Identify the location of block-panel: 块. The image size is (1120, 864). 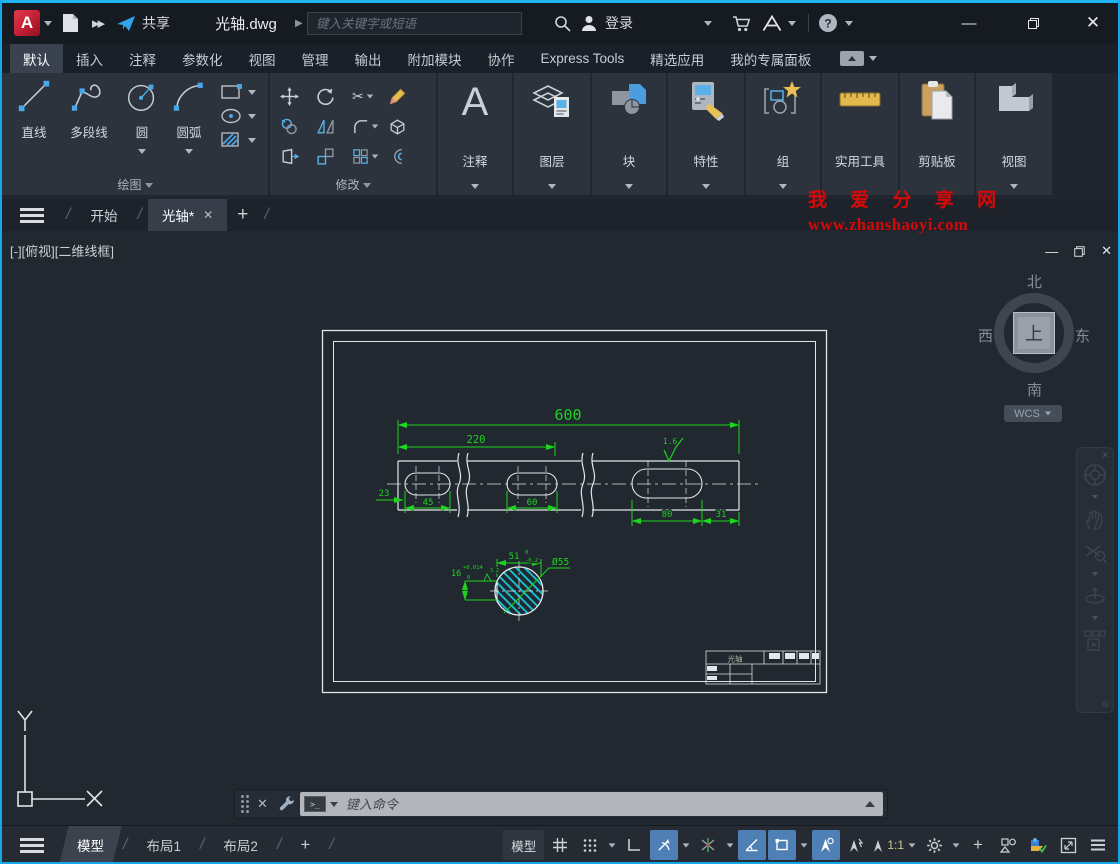
(629, 134).